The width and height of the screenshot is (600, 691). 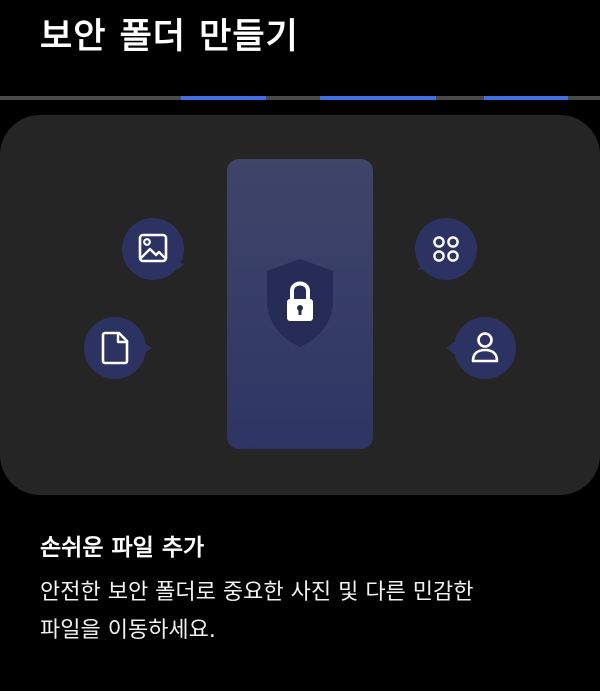 What do you see at coordinates (446, 249) in the screenshot?
I see `apps-grid-icon` at bounding box center [446, 249].